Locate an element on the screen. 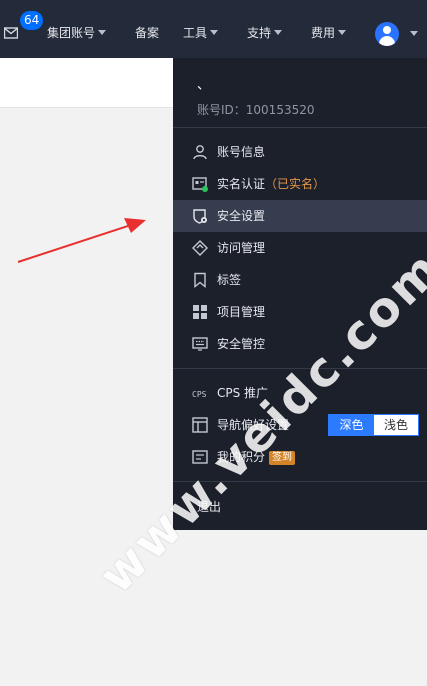  svg-text: CPS is located at coordinates (199, 394).